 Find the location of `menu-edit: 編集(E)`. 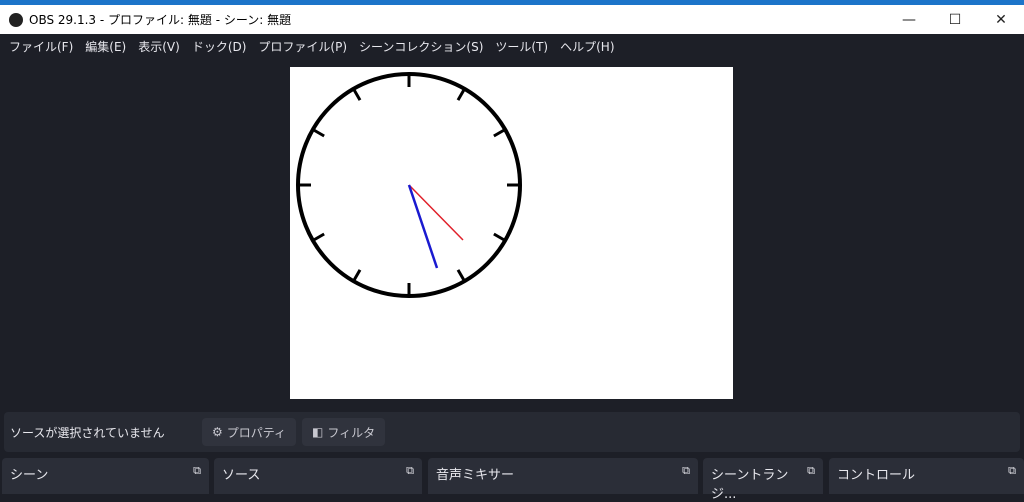

menu-edit: 編集(E) is located at coordinates (105, 46).